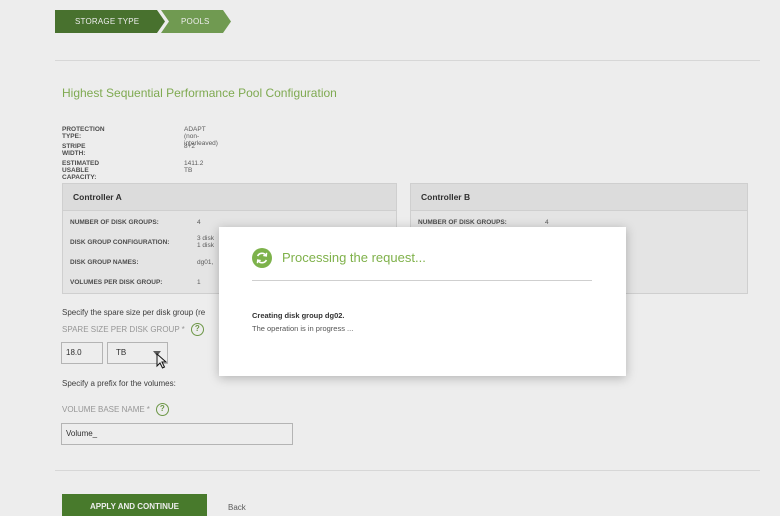 The height and width of the screenshot is (516, 780). What do you see at coordinates (298, 315) in the screenshot?
I see `dialog-status: Creating disk group dg02.` at bounding box center [298, 315].